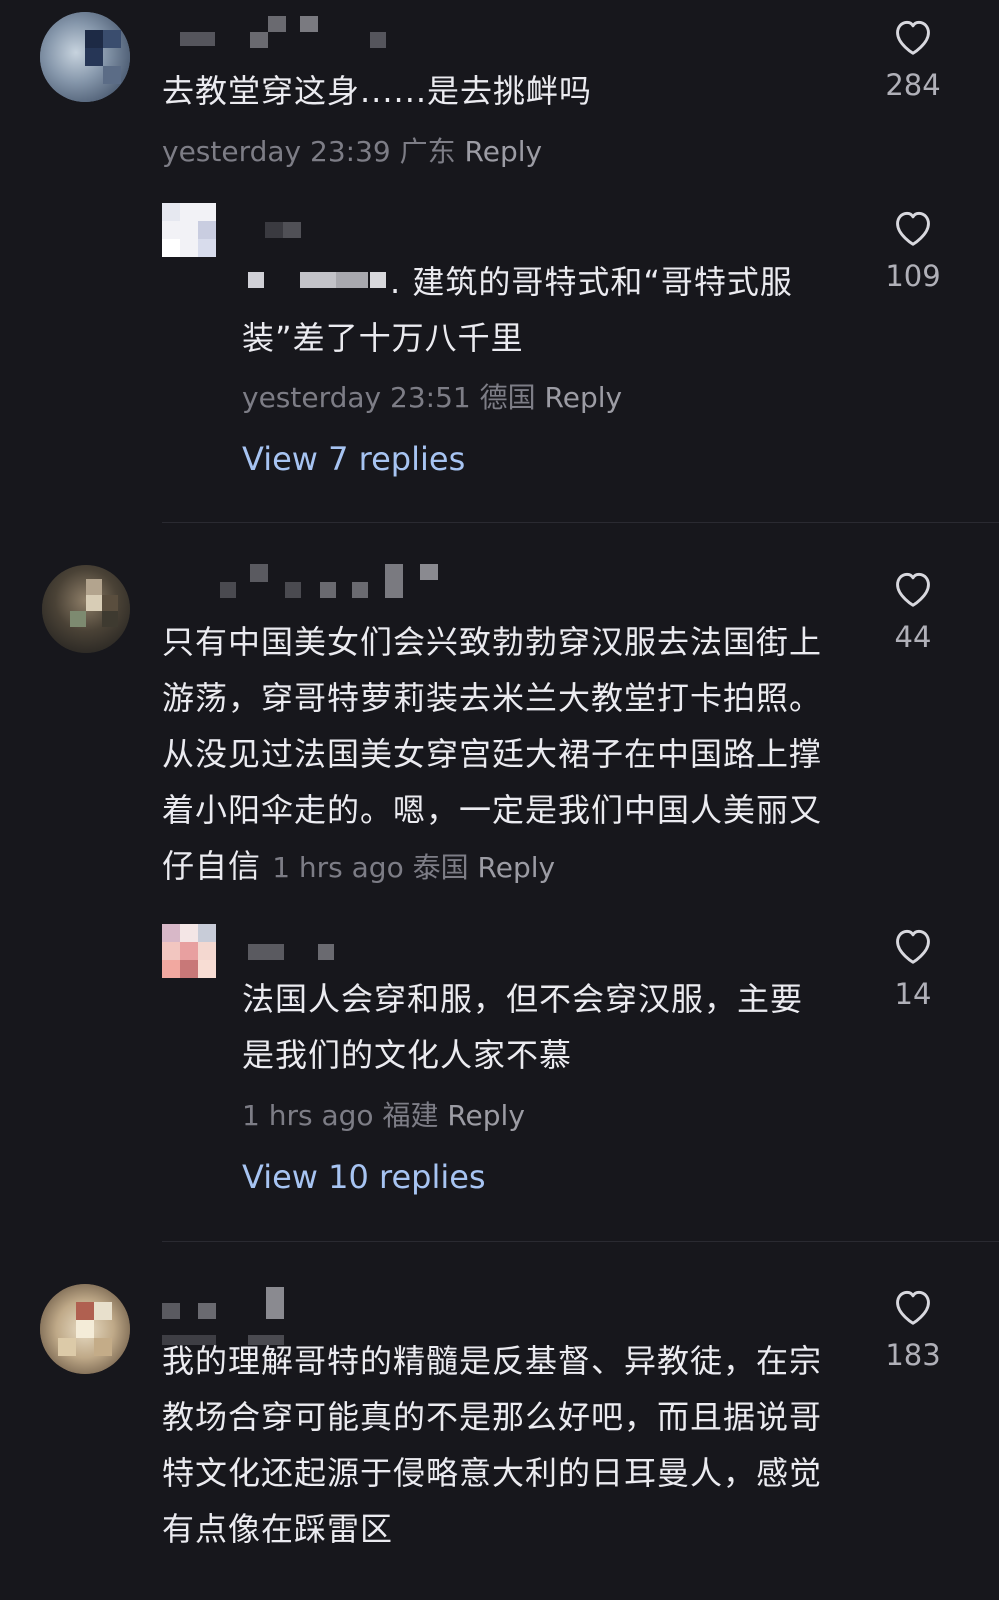 The image size is (999, 1600). I want to click on comment-meta: 1 hrs ago 泰国 Reply, so click(413, 867).